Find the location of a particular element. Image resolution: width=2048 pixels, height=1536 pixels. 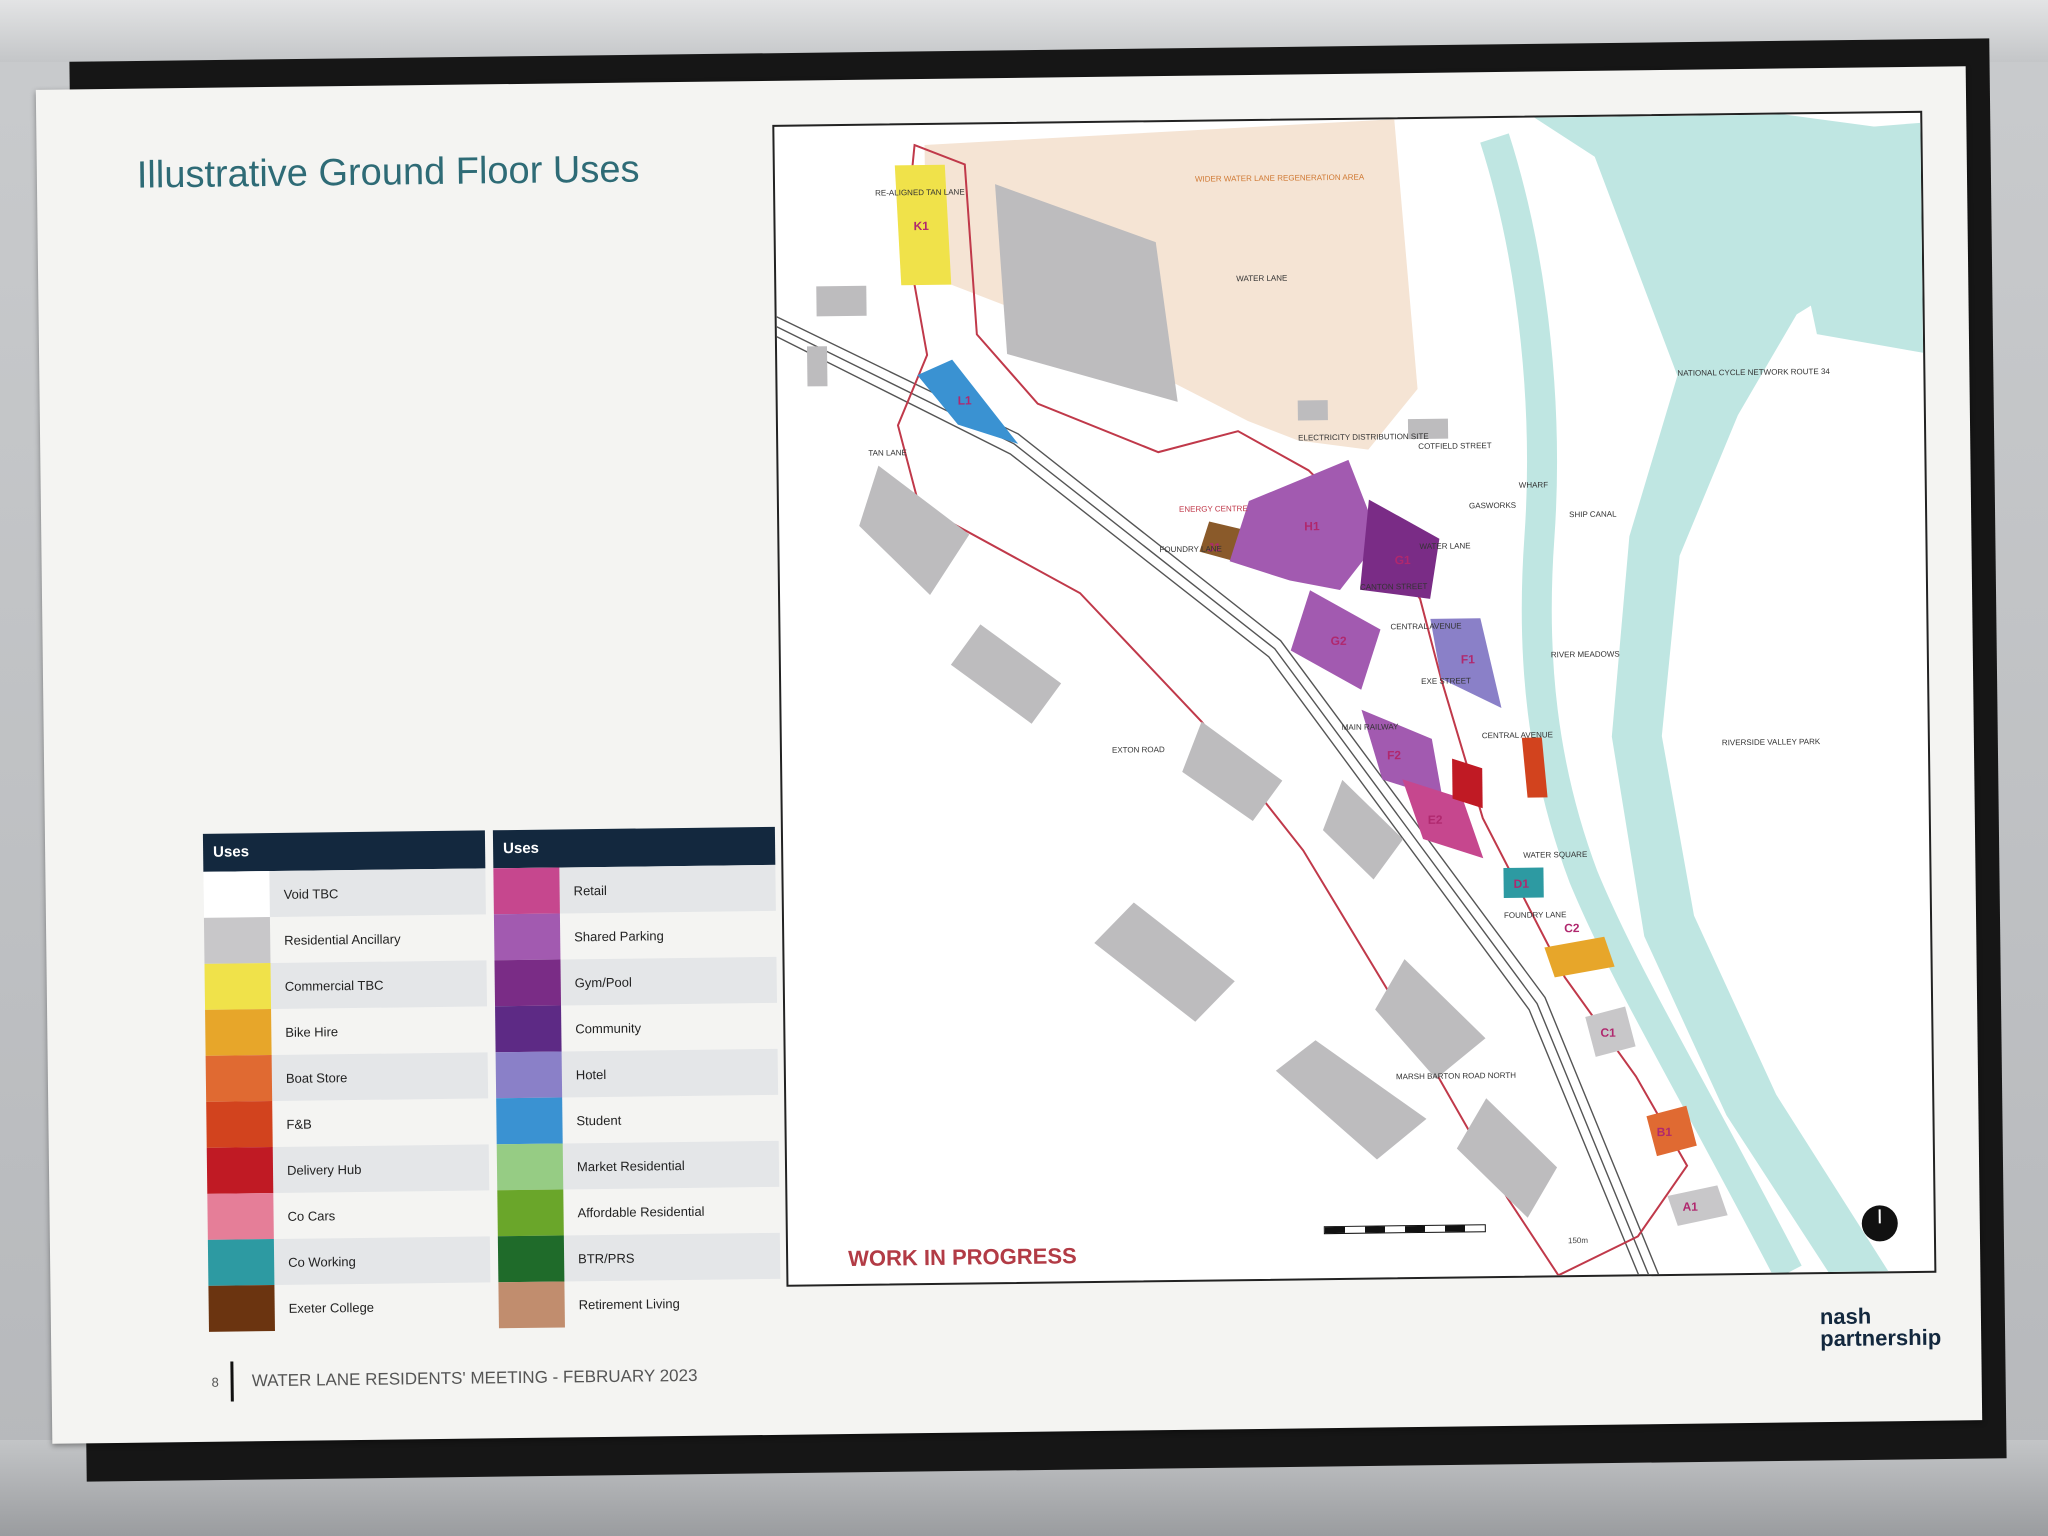

legend-row: Shared Parking is located at coordinates (635, 936).